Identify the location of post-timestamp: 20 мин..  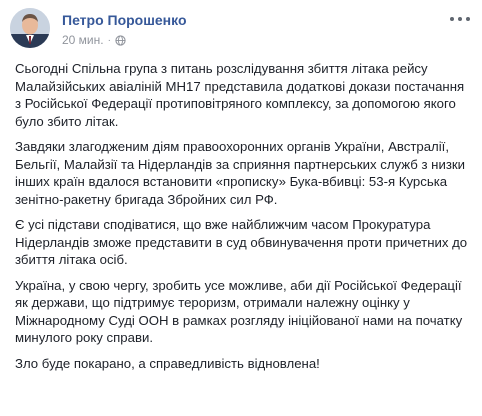
(83, 40).